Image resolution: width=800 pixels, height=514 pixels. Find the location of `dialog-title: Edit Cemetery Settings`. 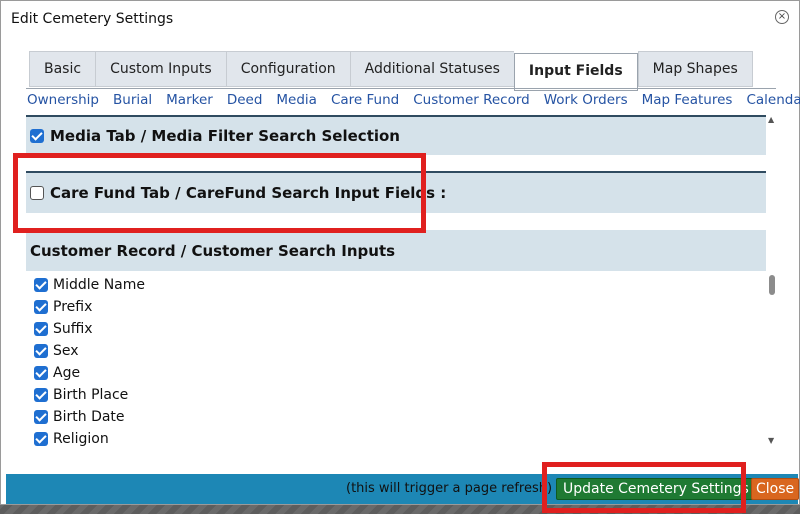

dialog-title: Edit Cemetery Settings is located at coordinates (92, 19).